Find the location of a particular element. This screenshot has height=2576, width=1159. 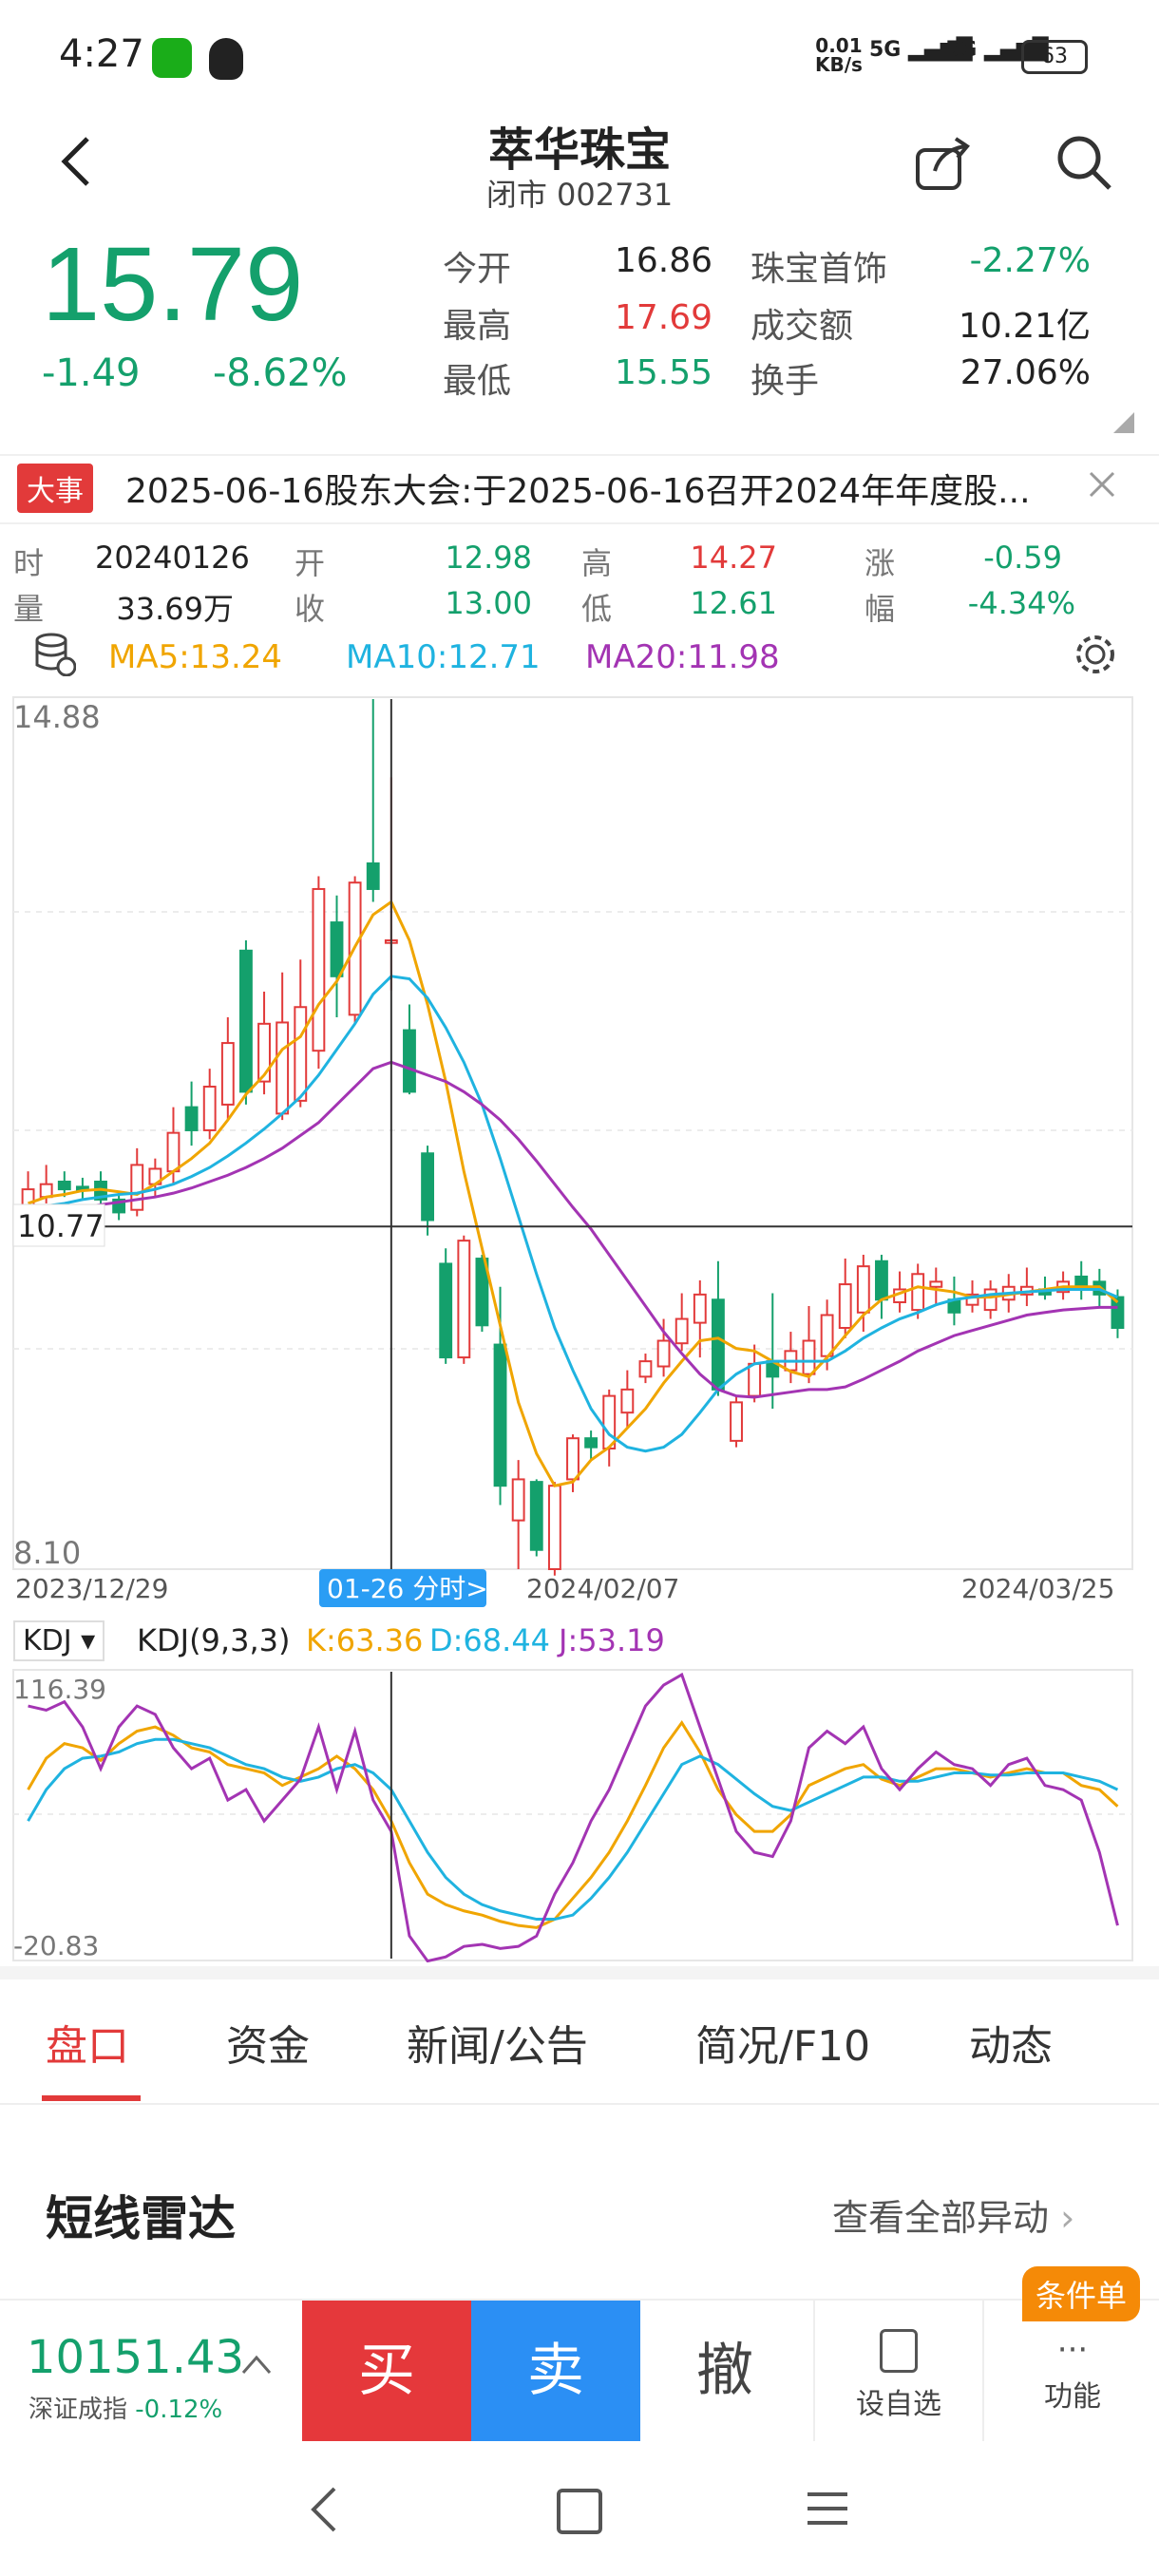

tabs-bottom-line is located at coordinates (579, 2104).